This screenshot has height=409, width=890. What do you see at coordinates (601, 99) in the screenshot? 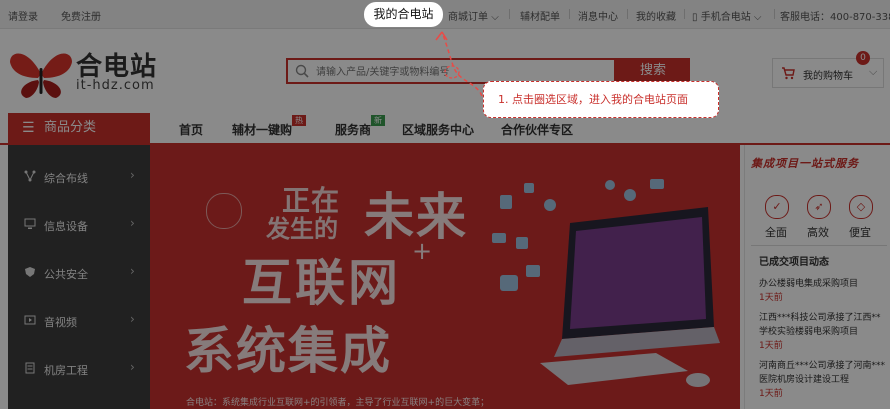
I see `guide-callout: 1. 点击圈选区域，进入我的合电站页面` at bounding box center [601, 99].